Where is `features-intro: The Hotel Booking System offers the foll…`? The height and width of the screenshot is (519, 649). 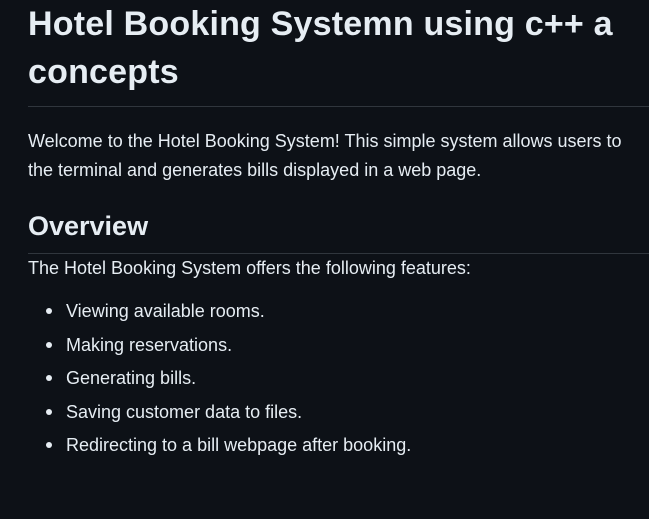 features-intro: The Hotel Booking System offers the foll… is located at coordinates (249, 268).